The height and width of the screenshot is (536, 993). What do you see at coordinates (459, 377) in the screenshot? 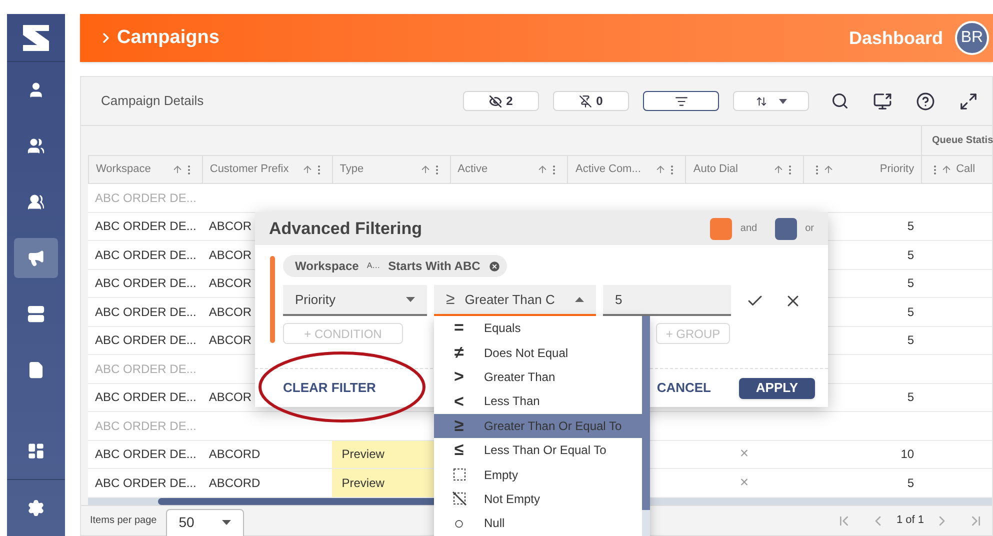
I see `operator-symbol: >` at bounding box center [459, 377].